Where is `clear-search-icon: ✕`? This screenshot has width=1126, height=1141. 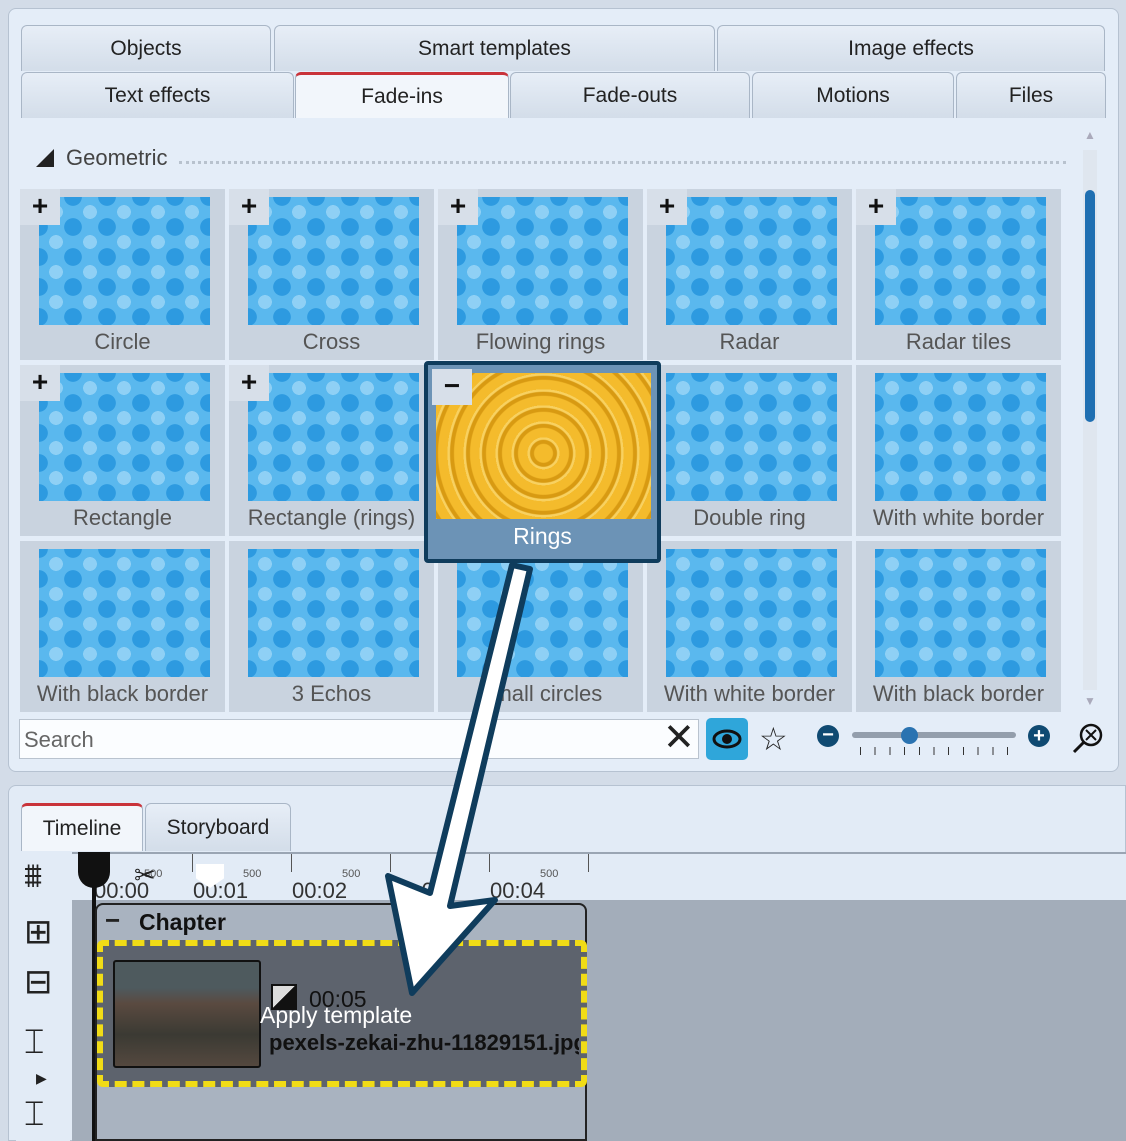 clear-search-icon: ✕ is located at coordinates (679, 738).